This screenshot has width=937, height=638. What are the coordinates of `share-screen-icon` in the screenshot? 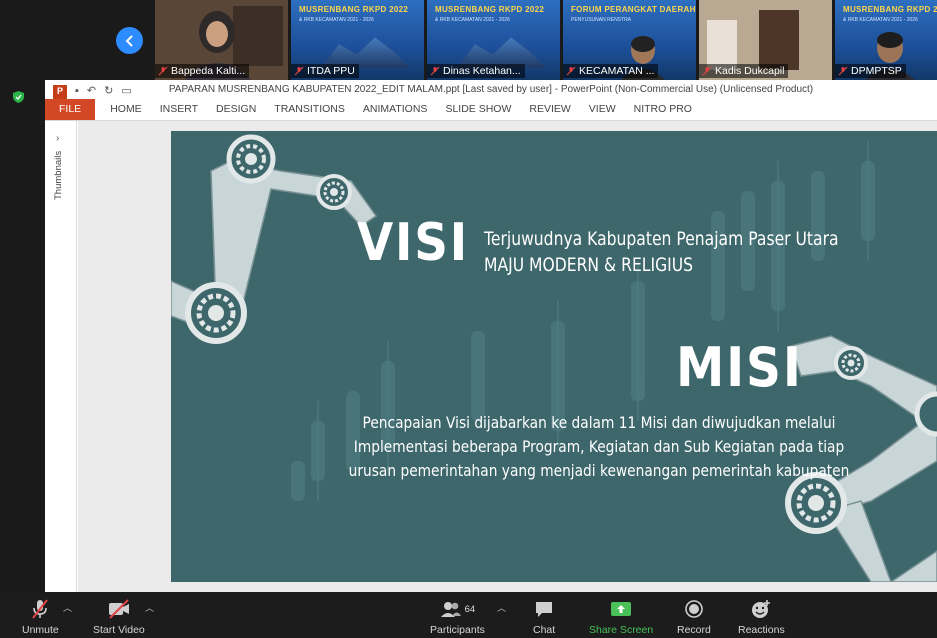 It's located at (621, 609).